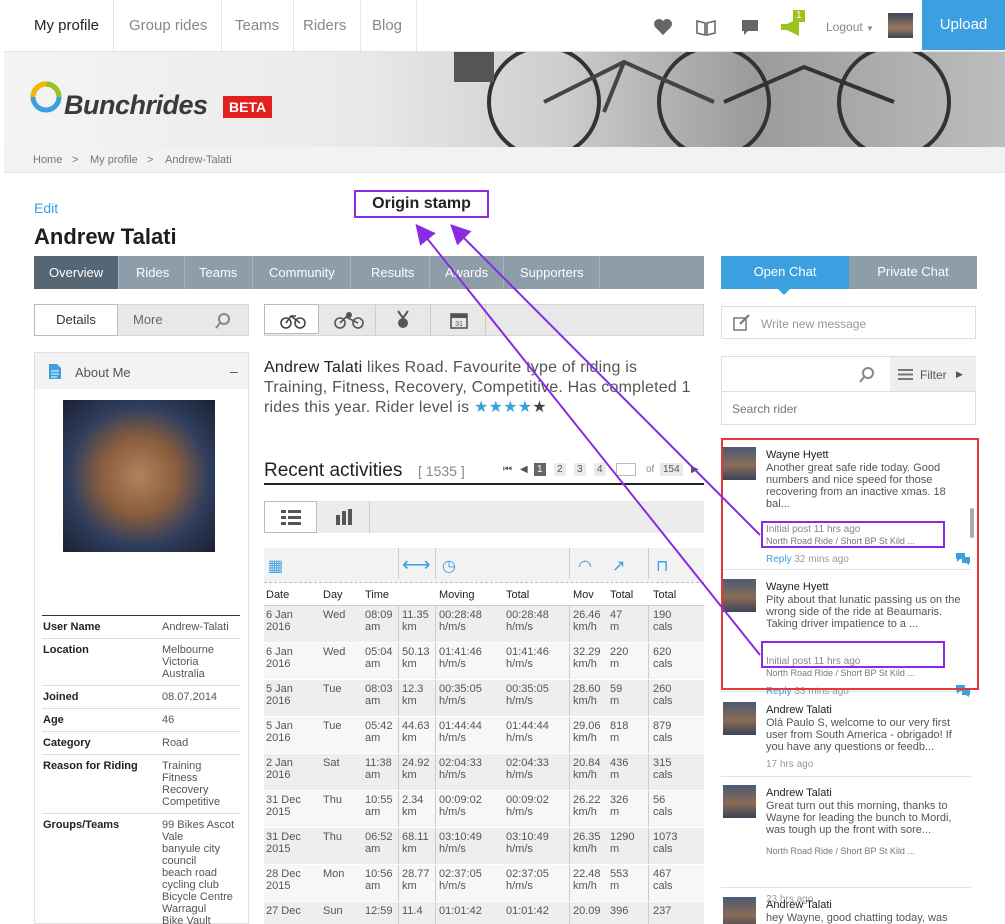 The image size is (1005, 924). What do you see at coordinates (313, 367) in the screenshot?
I see `bio-rider-name: Andrew Talati` at bounding box center [313, 367].